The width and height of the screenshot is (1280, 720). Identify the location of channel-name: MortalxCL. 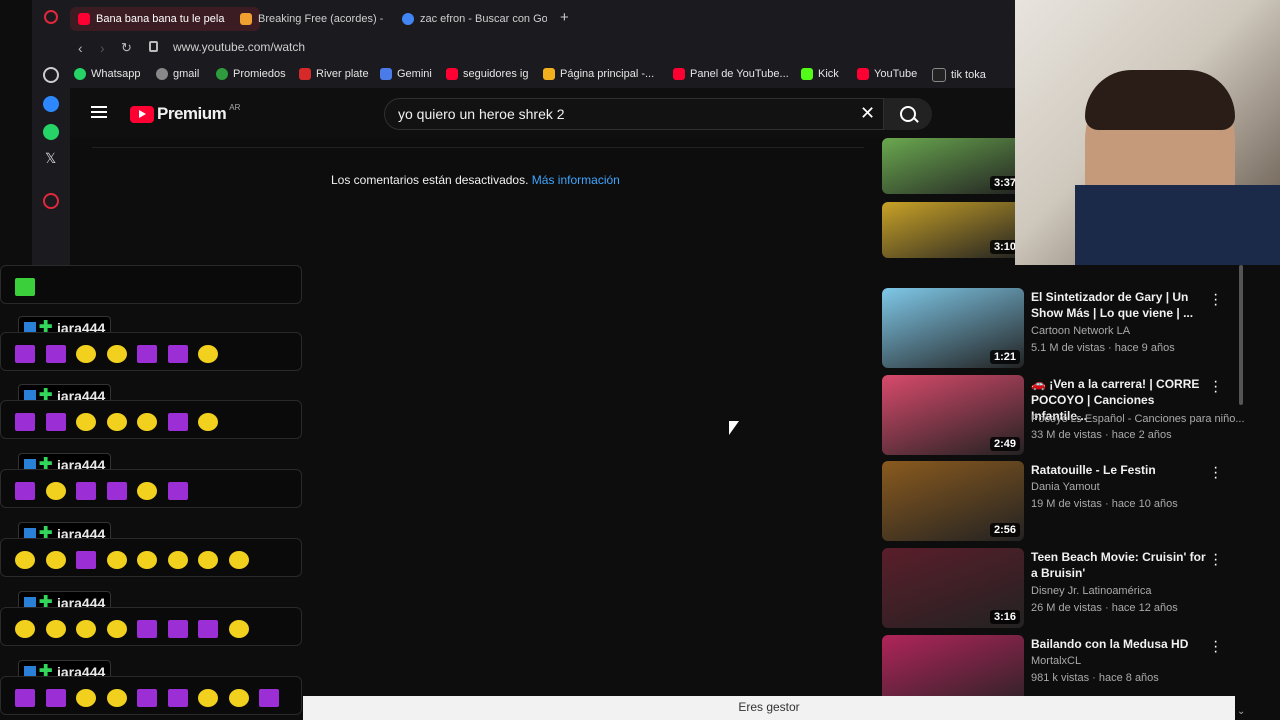
(1056, 661).